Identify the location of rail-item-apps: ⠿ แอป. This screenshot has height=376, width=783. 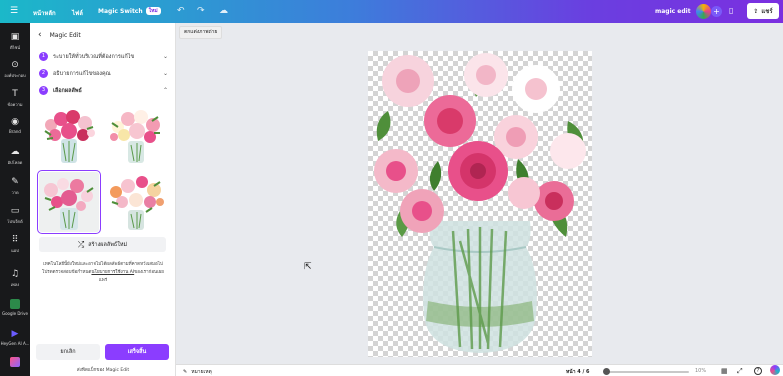
(15, 244).